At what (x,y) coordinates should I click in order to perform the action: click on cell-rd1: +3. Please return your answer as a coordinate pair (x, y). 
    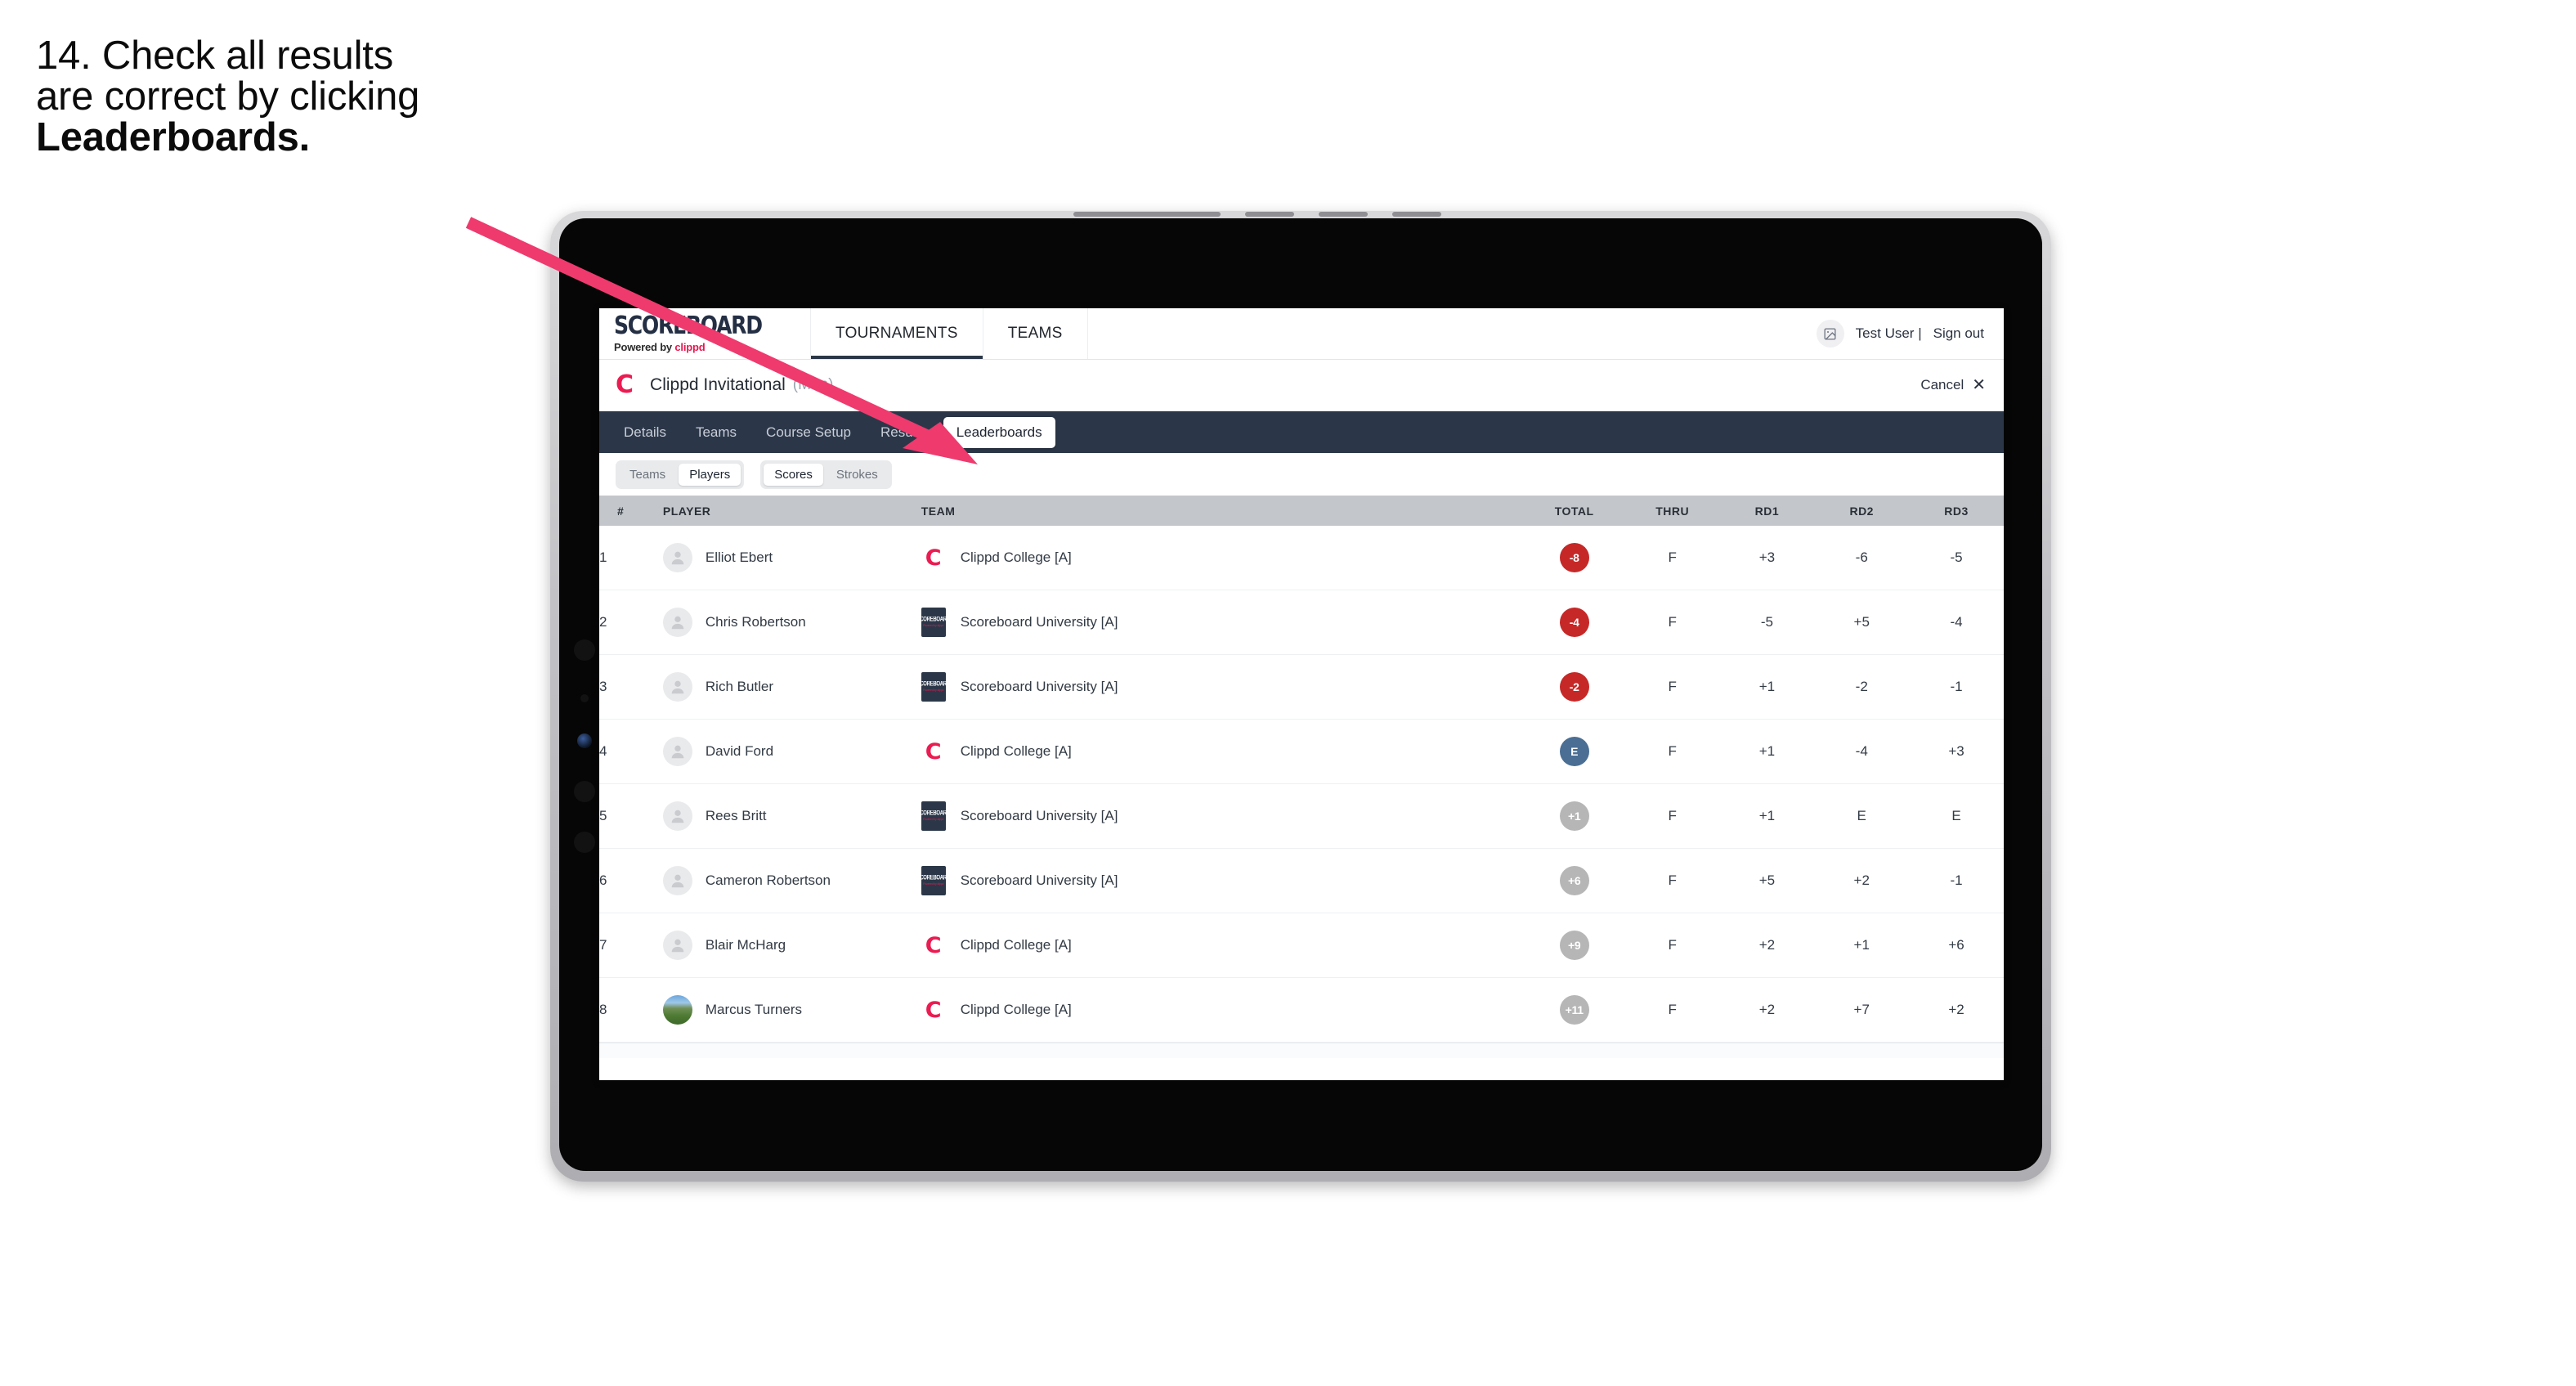
    Looking at the image, I should click on (1767, 557).